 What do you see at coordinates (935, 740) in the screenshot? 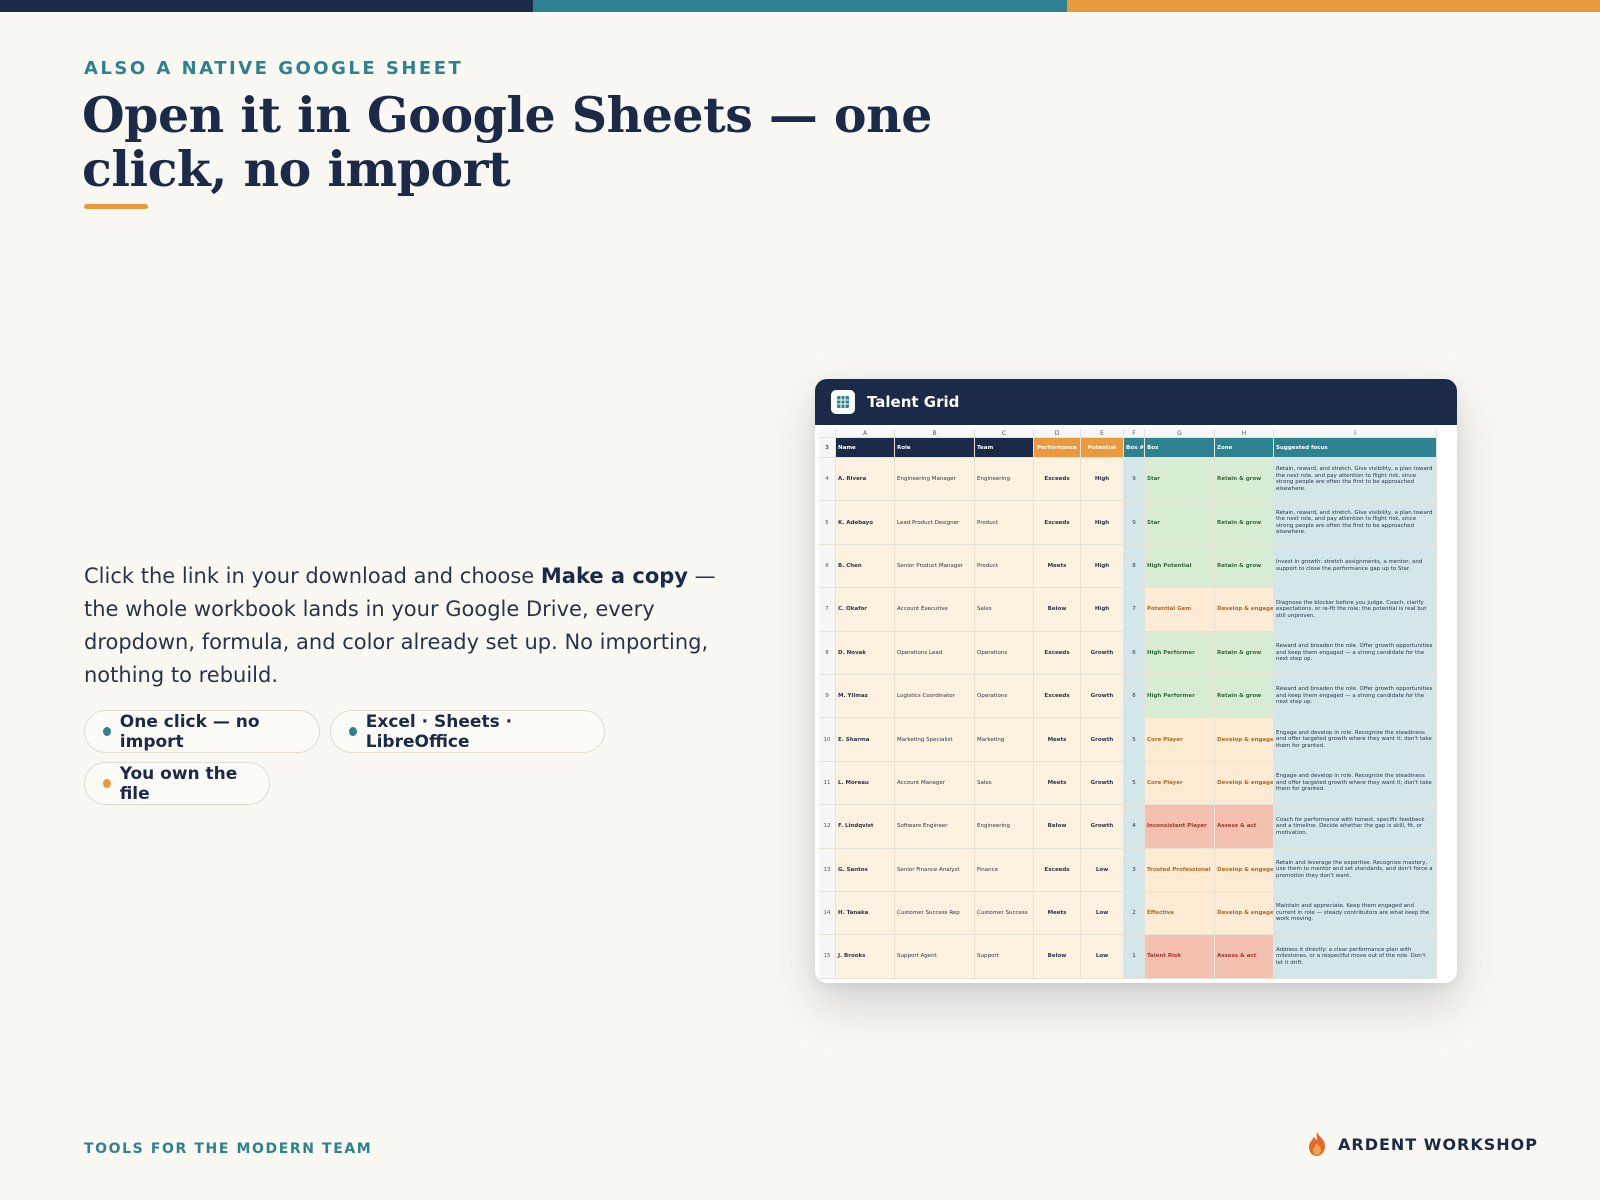
I see `cell-role: Marketing Specialist` at bounding box center [935, 740].